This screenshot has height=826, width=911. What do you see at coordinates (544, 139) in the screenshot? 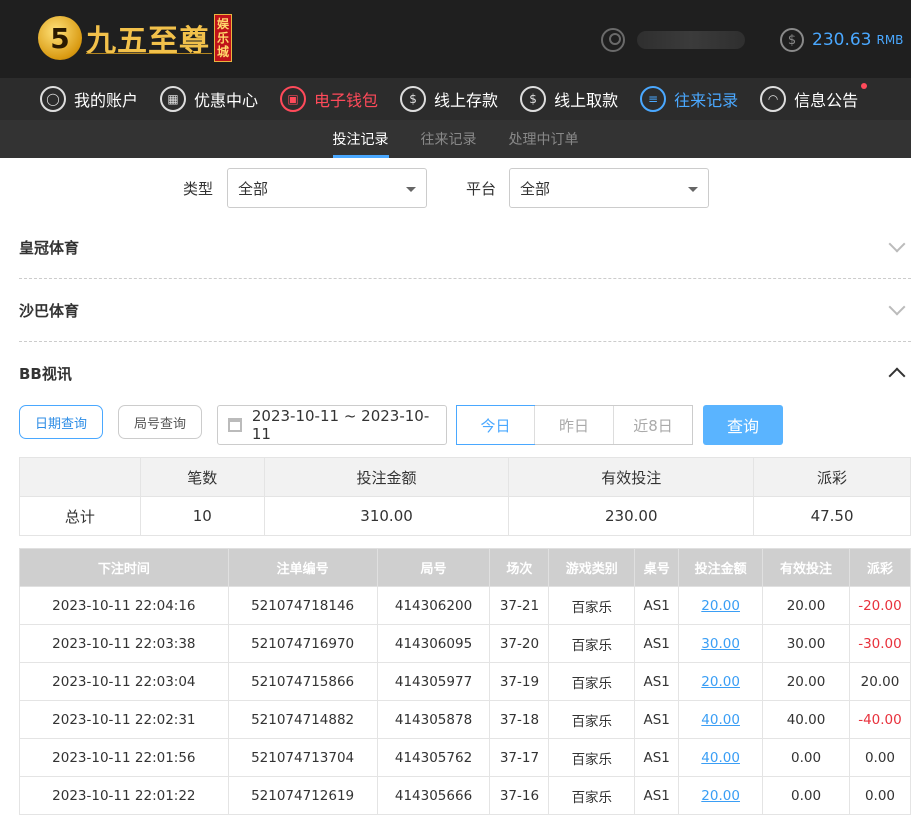
I see `tab-pending-orders: 处理中订单` at bounding box center [544, 139].